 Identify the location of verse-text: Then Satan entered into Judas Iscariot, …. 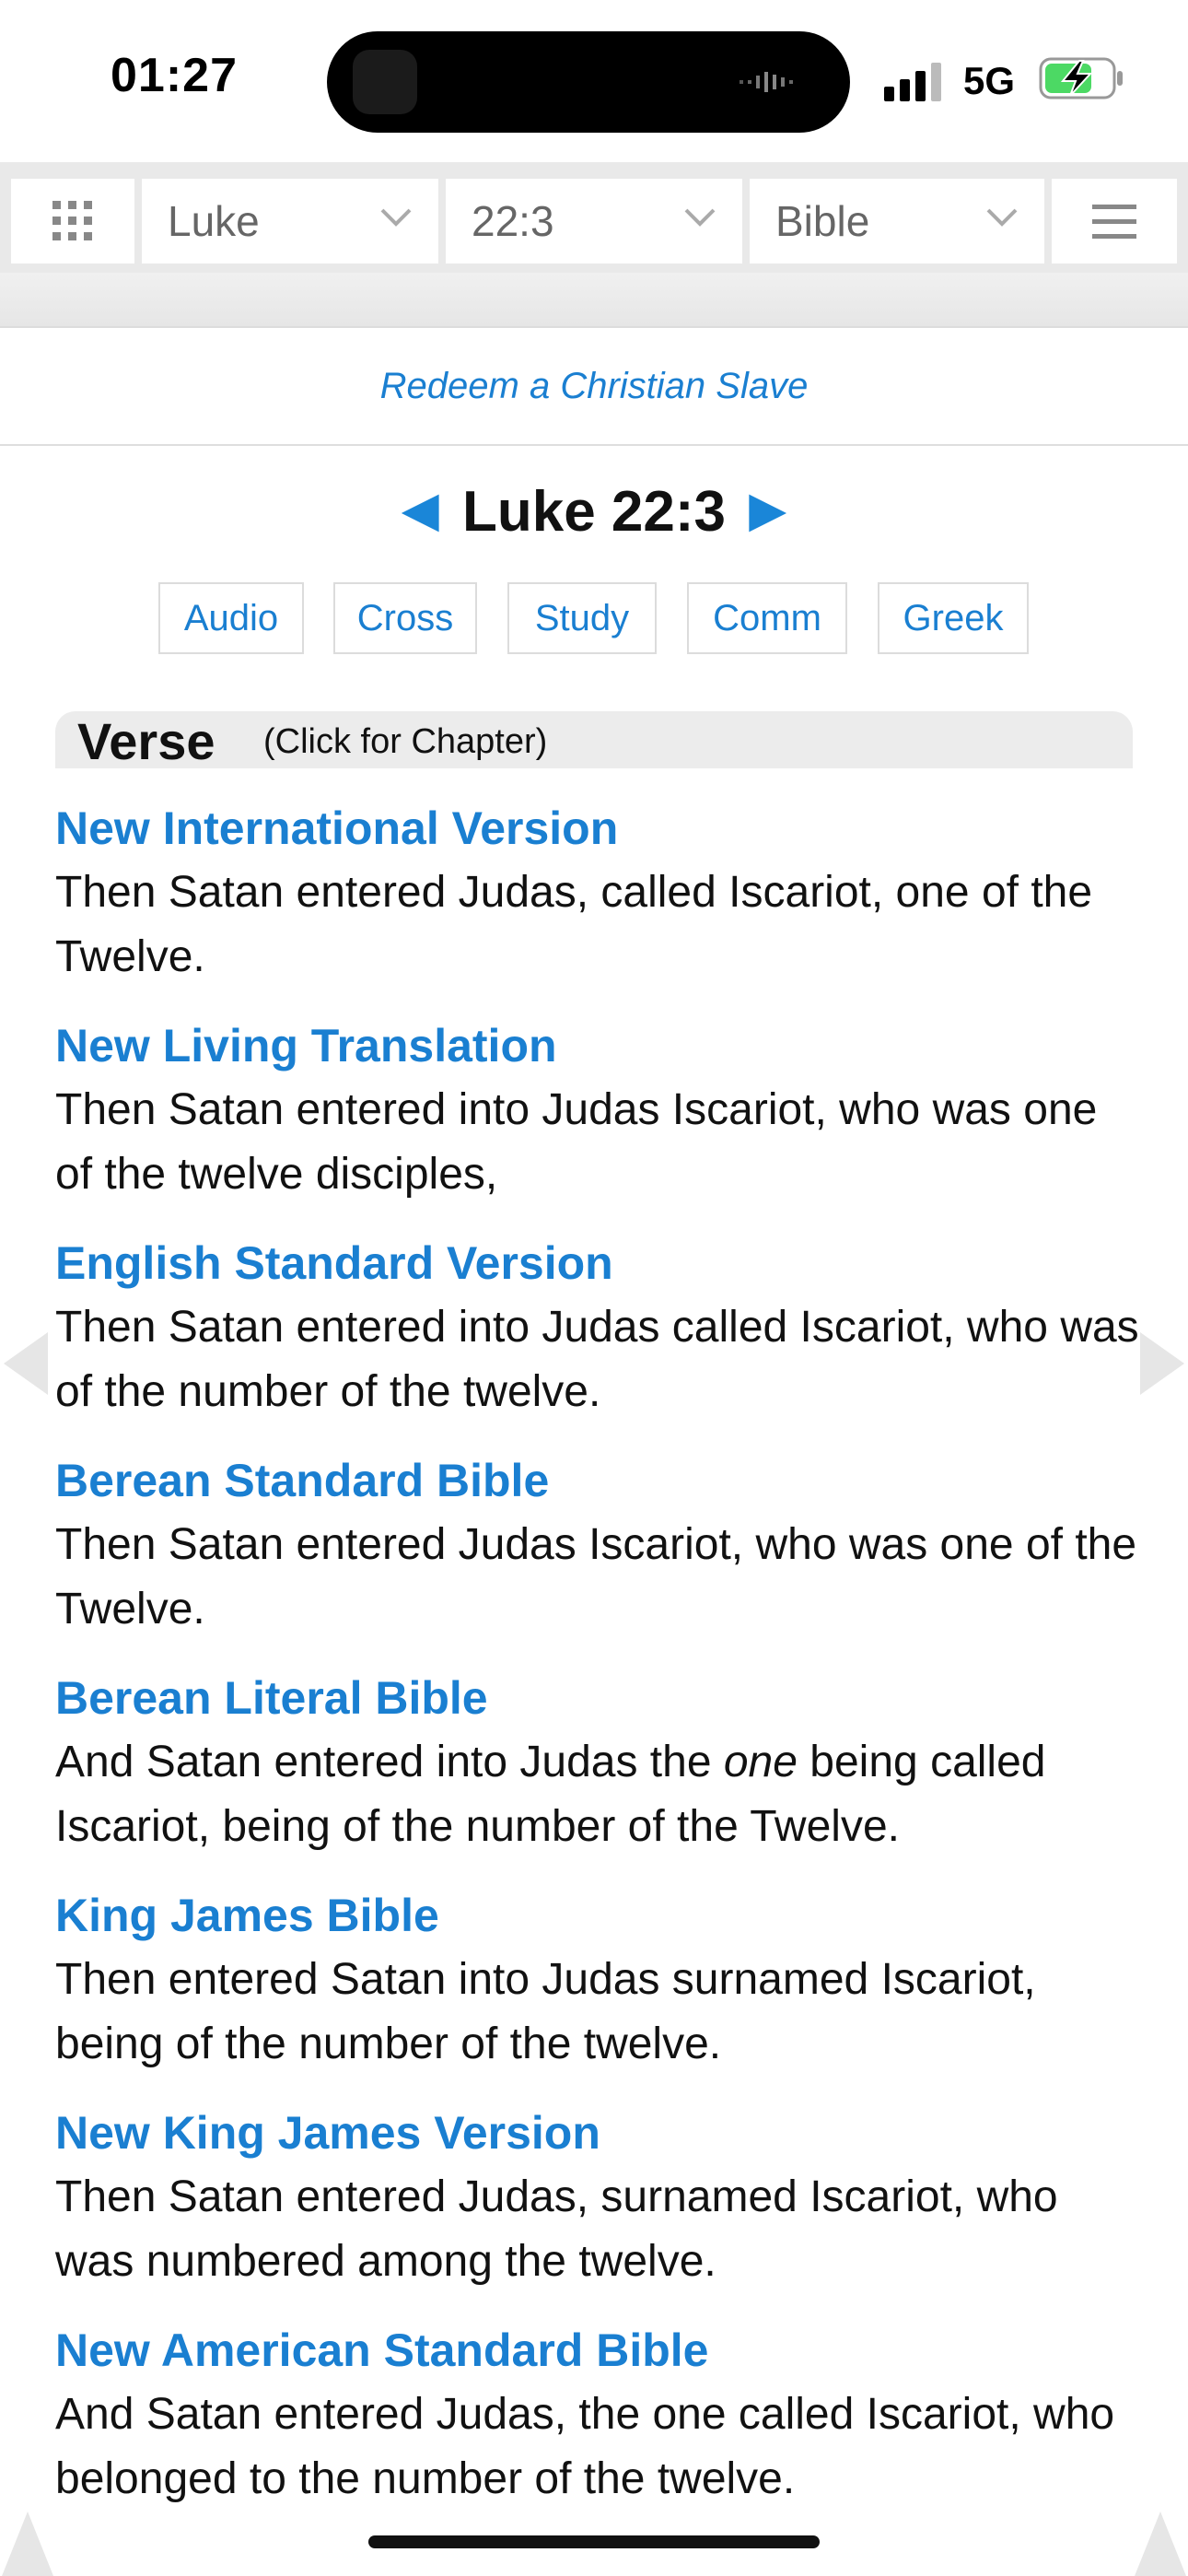
(576, 1142).